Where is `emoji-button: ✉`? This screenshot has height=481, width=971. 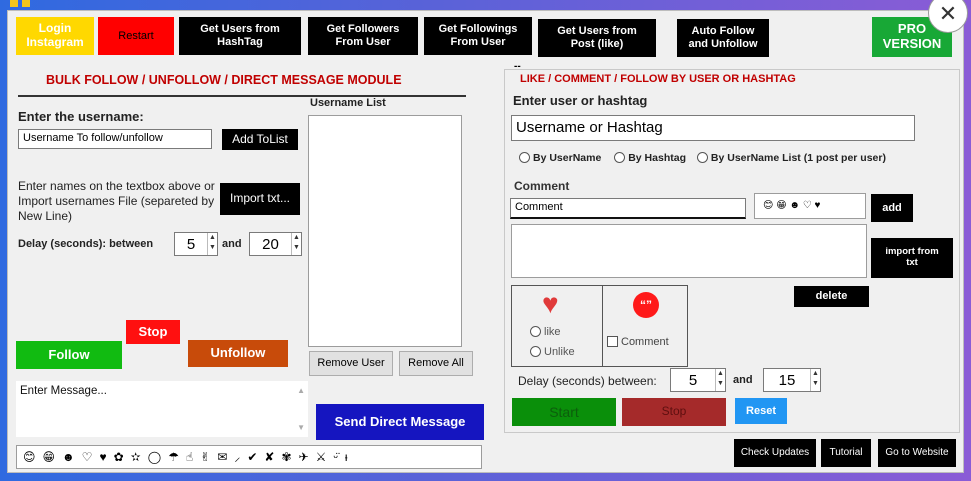
emoji-button: ✉ is located at coordinates (222, 457).